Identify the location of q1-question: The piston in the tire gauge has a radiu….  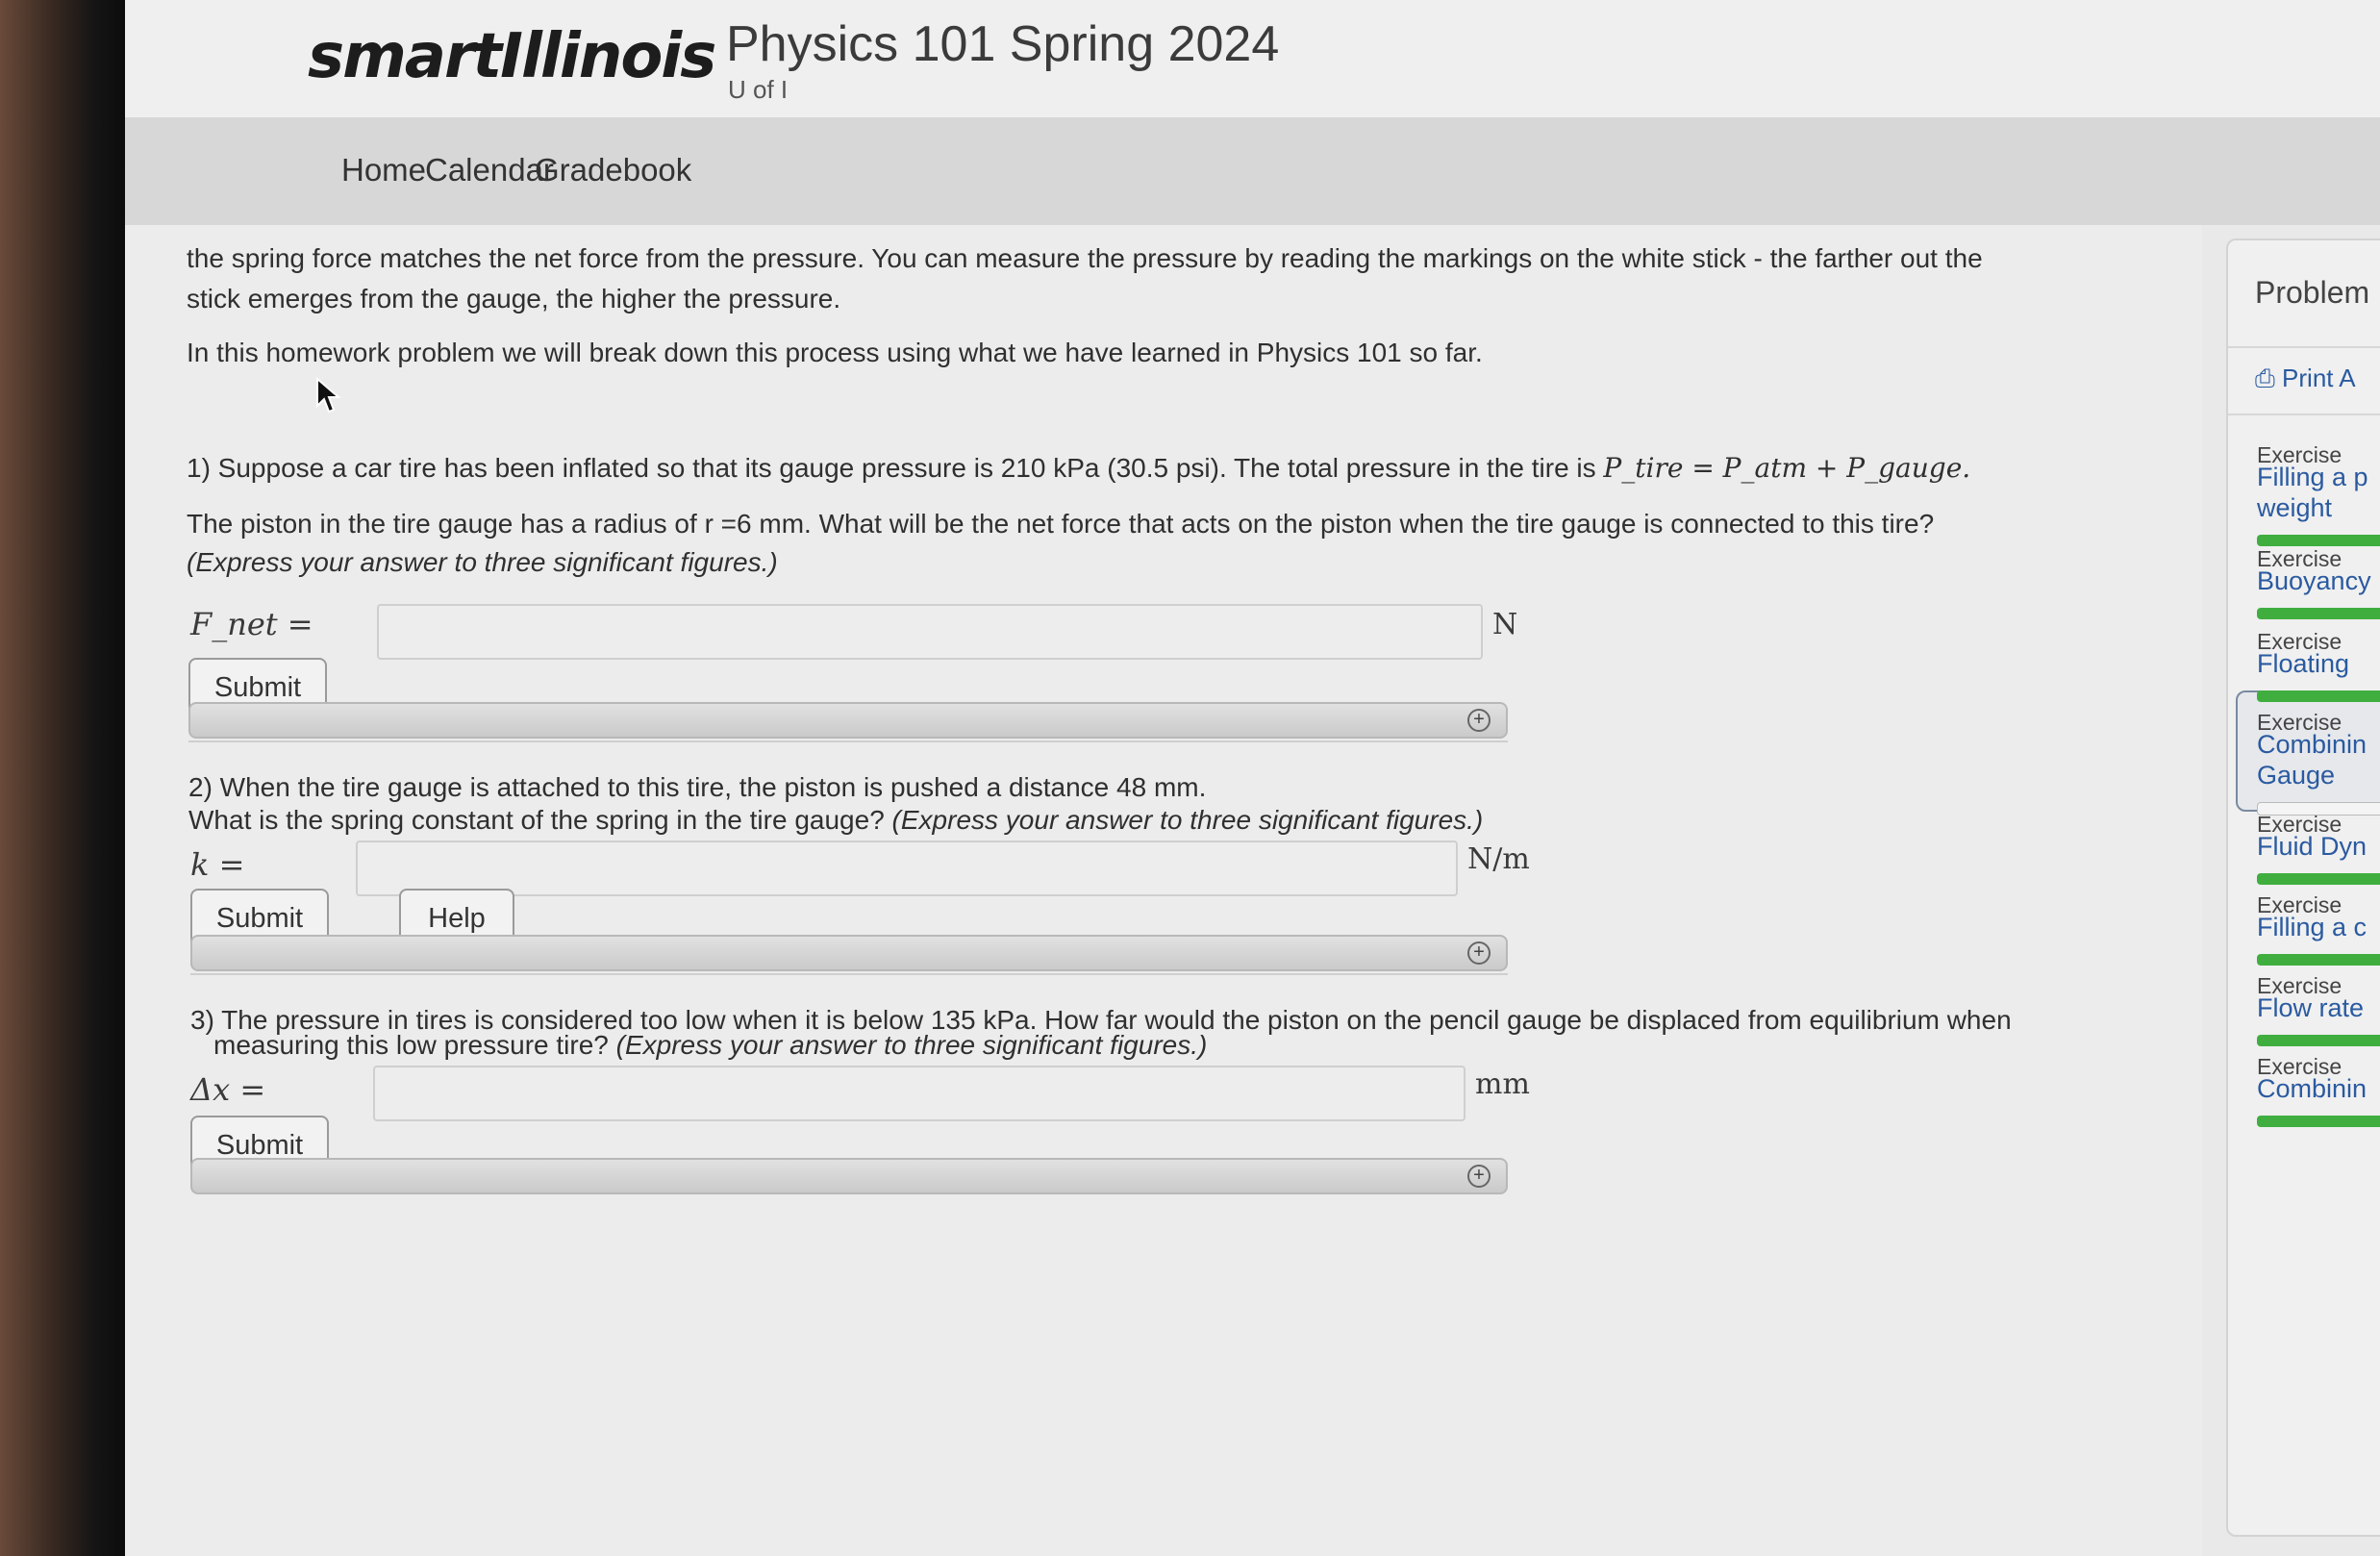
(1061, 524).